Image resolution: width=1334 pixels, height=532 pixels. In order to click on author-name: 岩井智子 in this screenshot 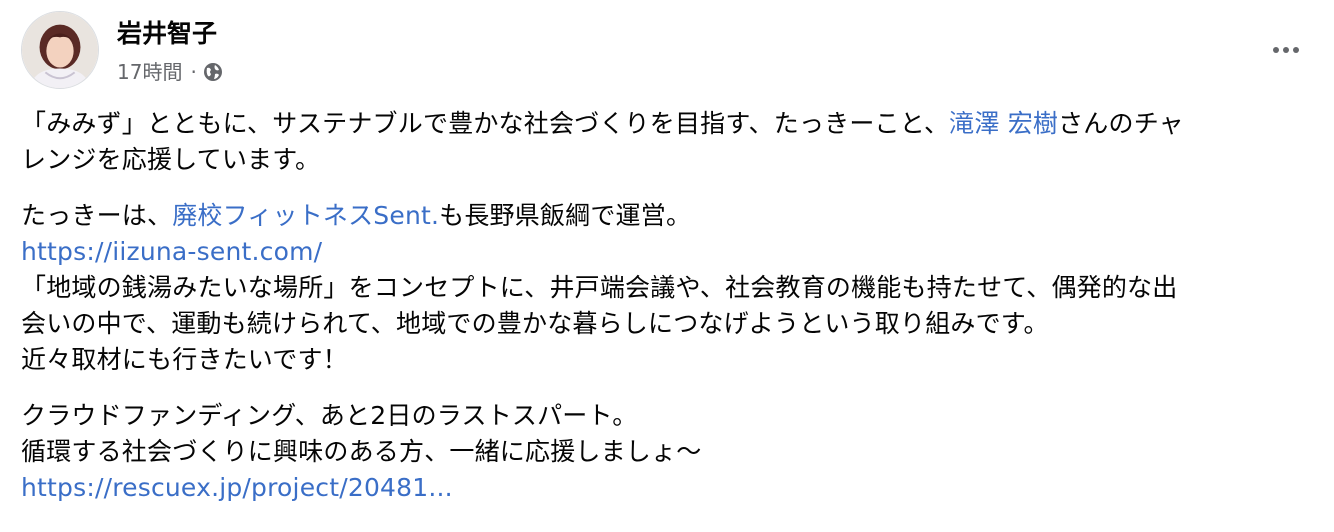, I will do `click(170, 34)`.